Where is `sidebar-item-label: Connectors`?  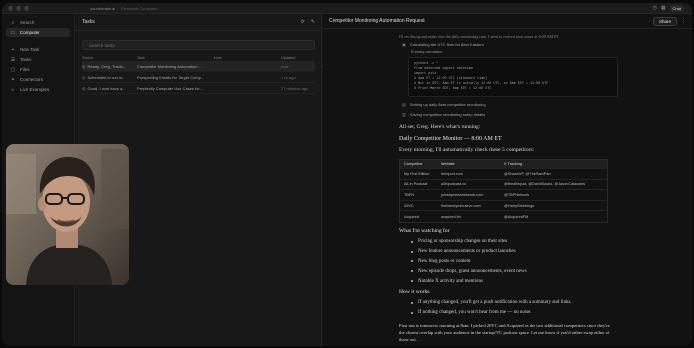
sidebar-item-label: Connectors is located at coordinates (32, 79).